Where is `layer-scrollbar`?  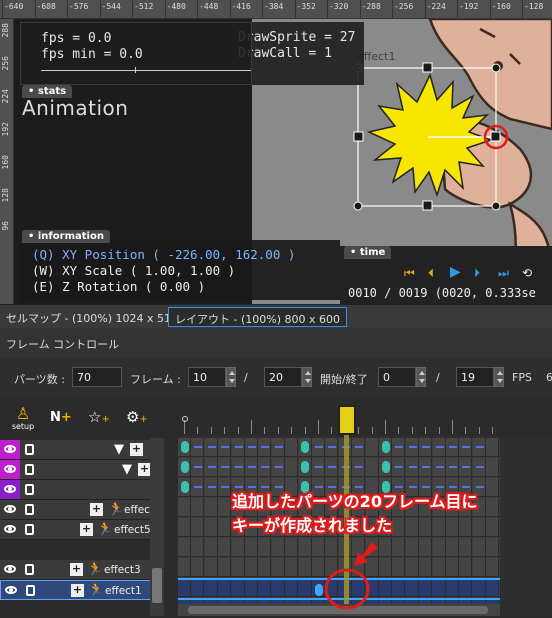 layer-scrollbar is located at coordinates (157, 527).